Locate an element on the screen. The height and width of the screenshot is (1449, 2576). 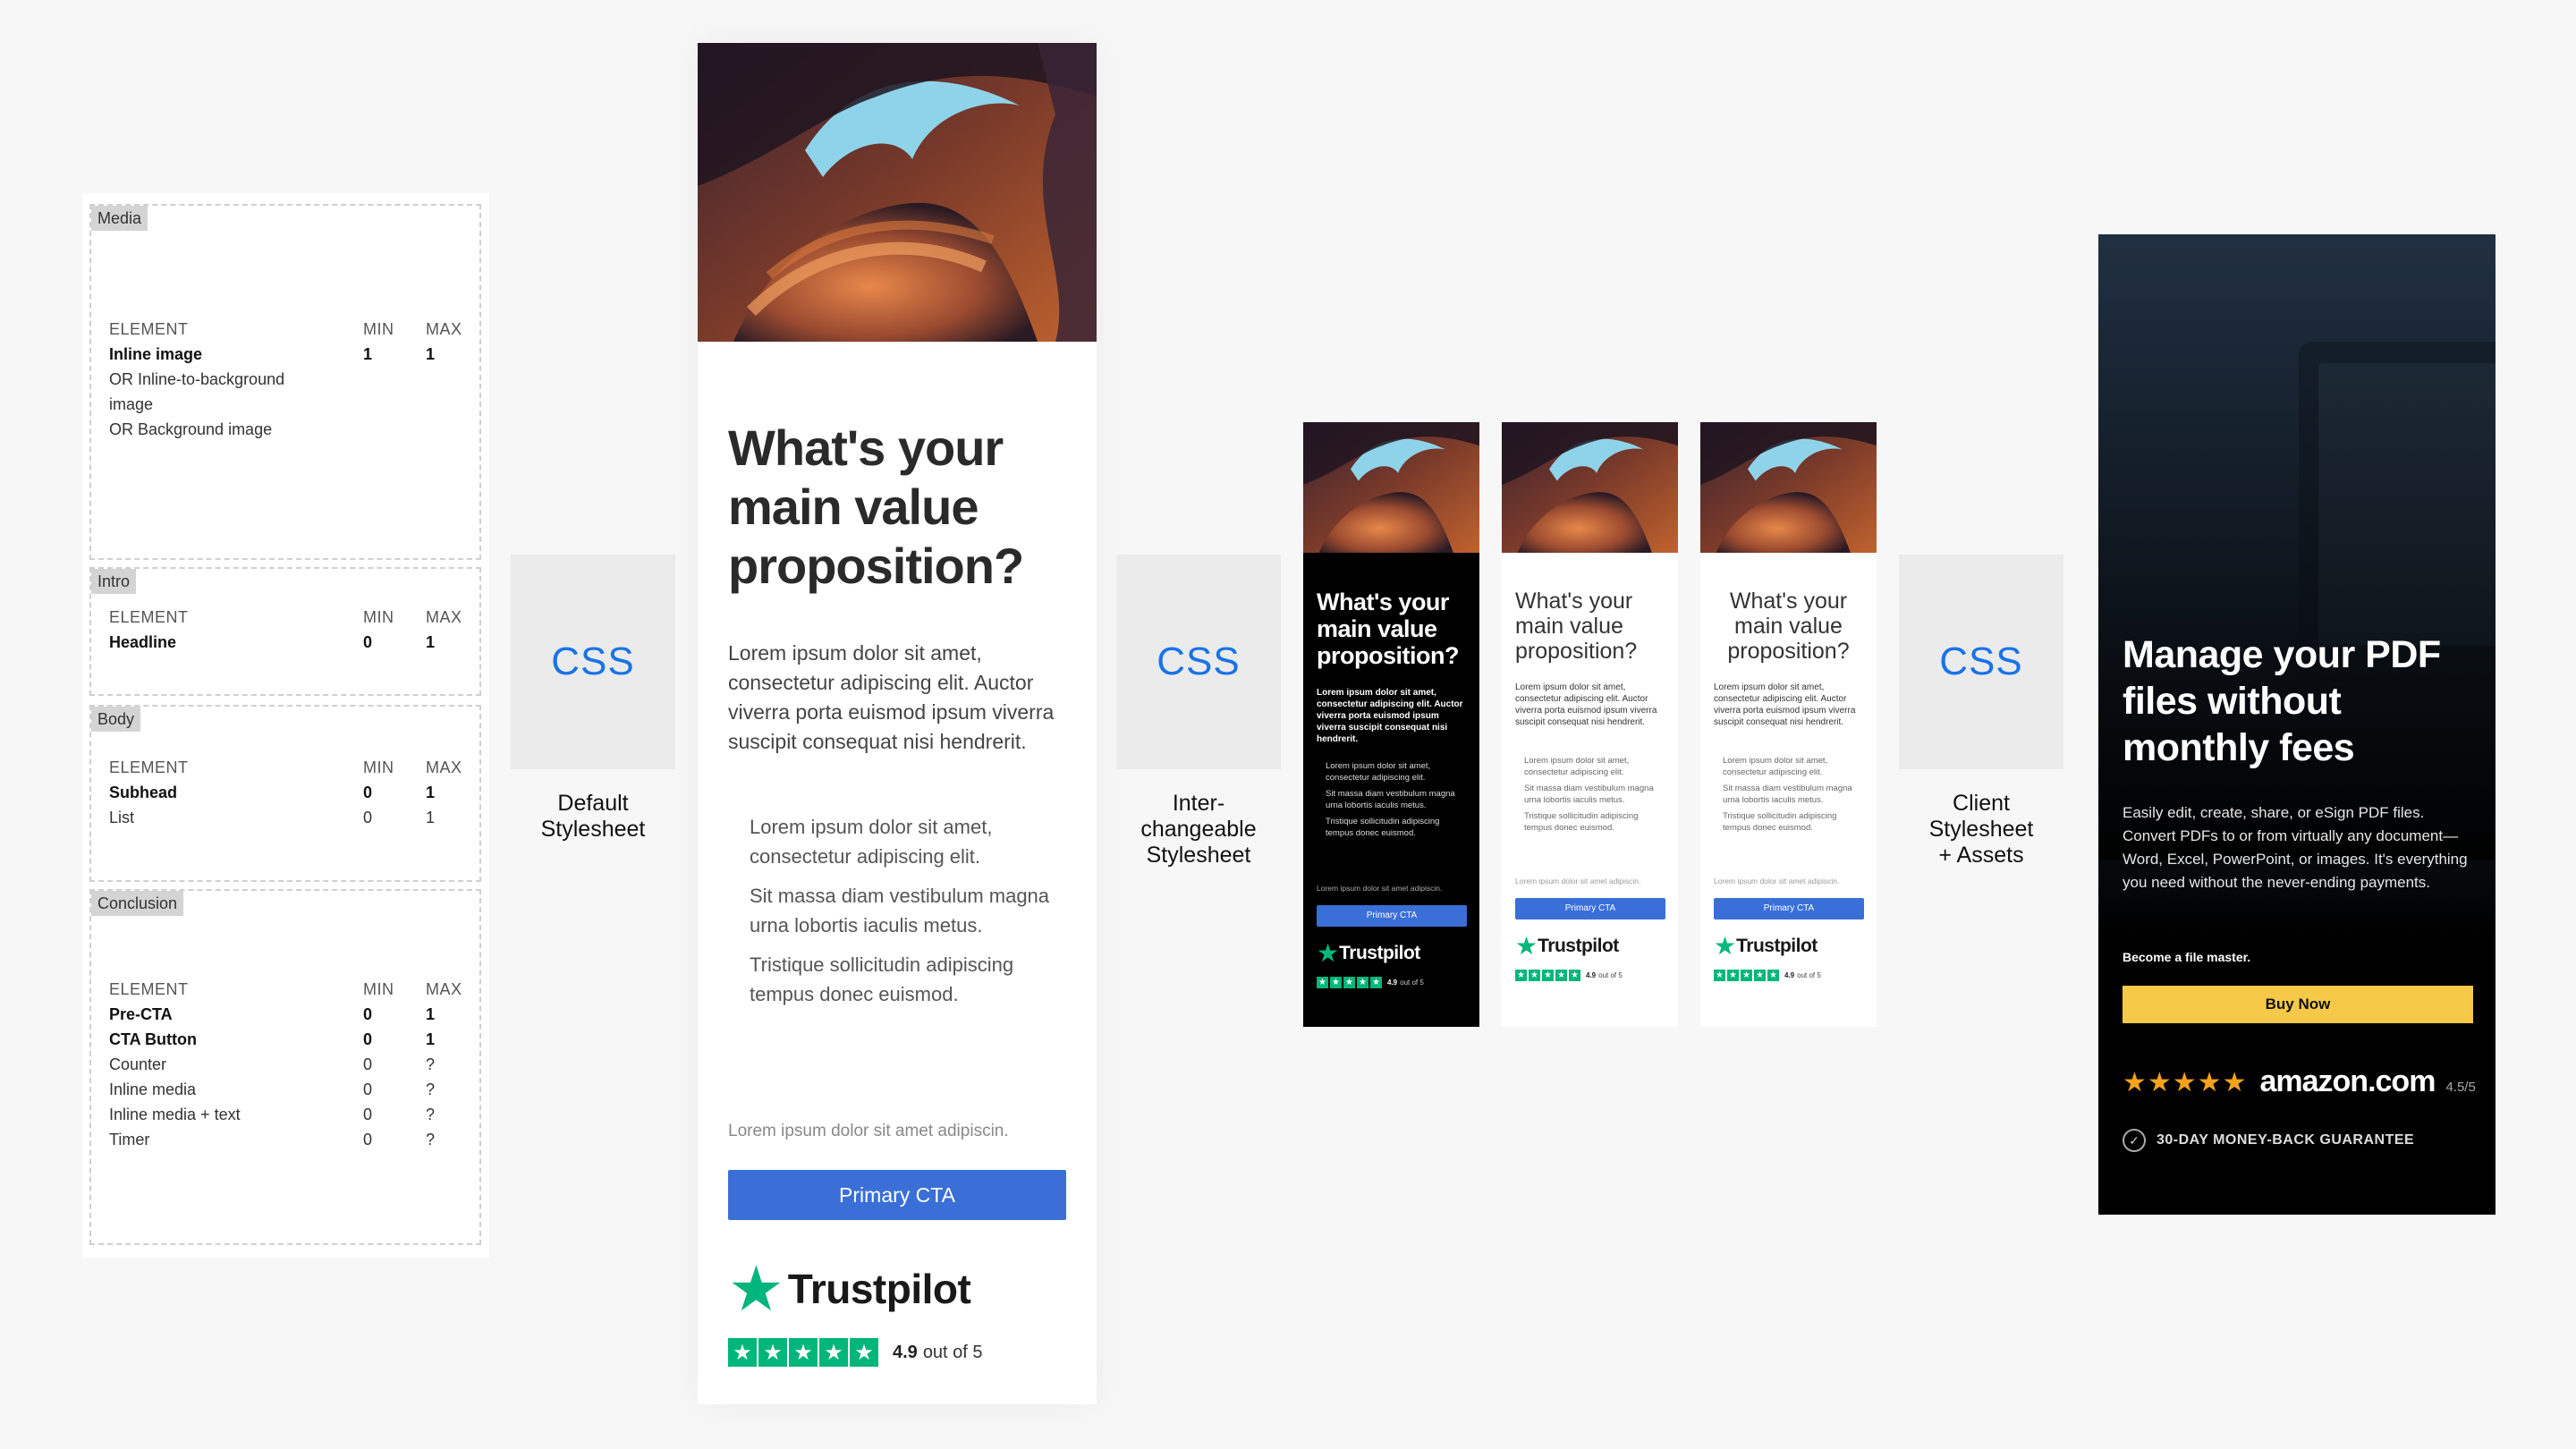
css-block-default: CSS is located at coordinates (593, 662).